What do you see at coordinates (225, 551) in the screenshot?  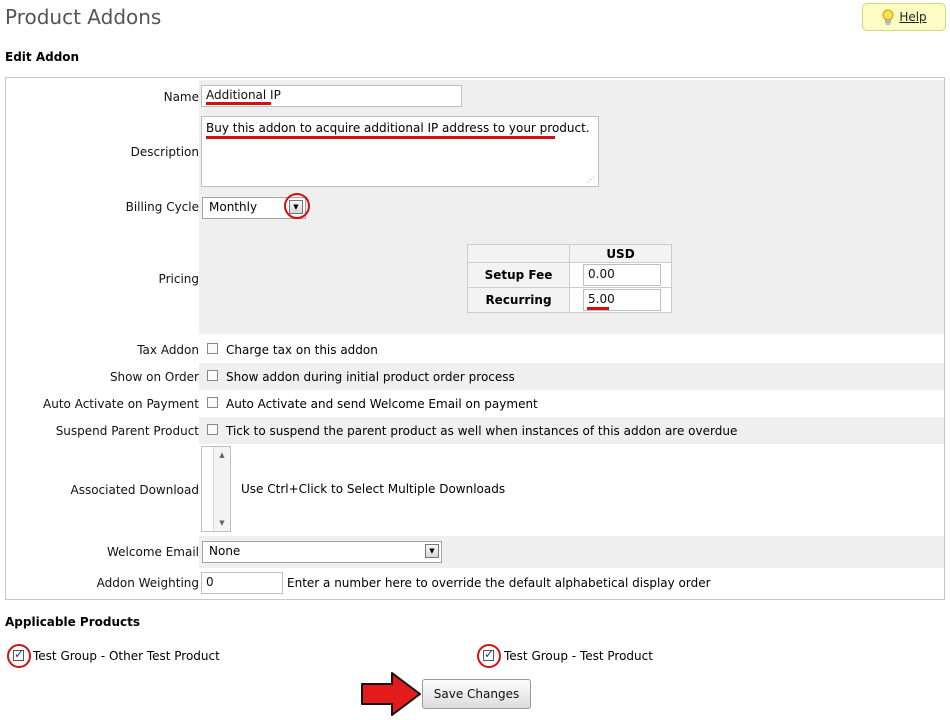 I see `welcome-email-value: None` at bounding box center [225, 551].